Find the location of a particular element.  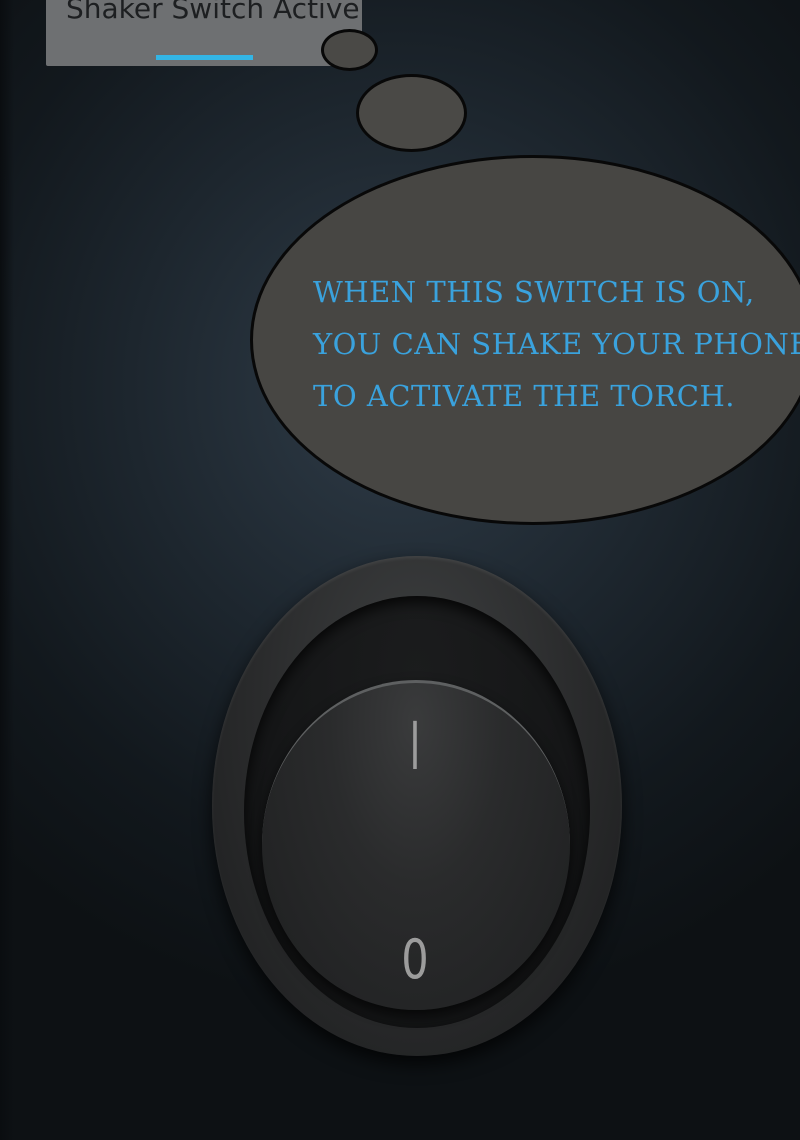

toast-label: Shaker Switch Active is located at coordinates (213, 12).